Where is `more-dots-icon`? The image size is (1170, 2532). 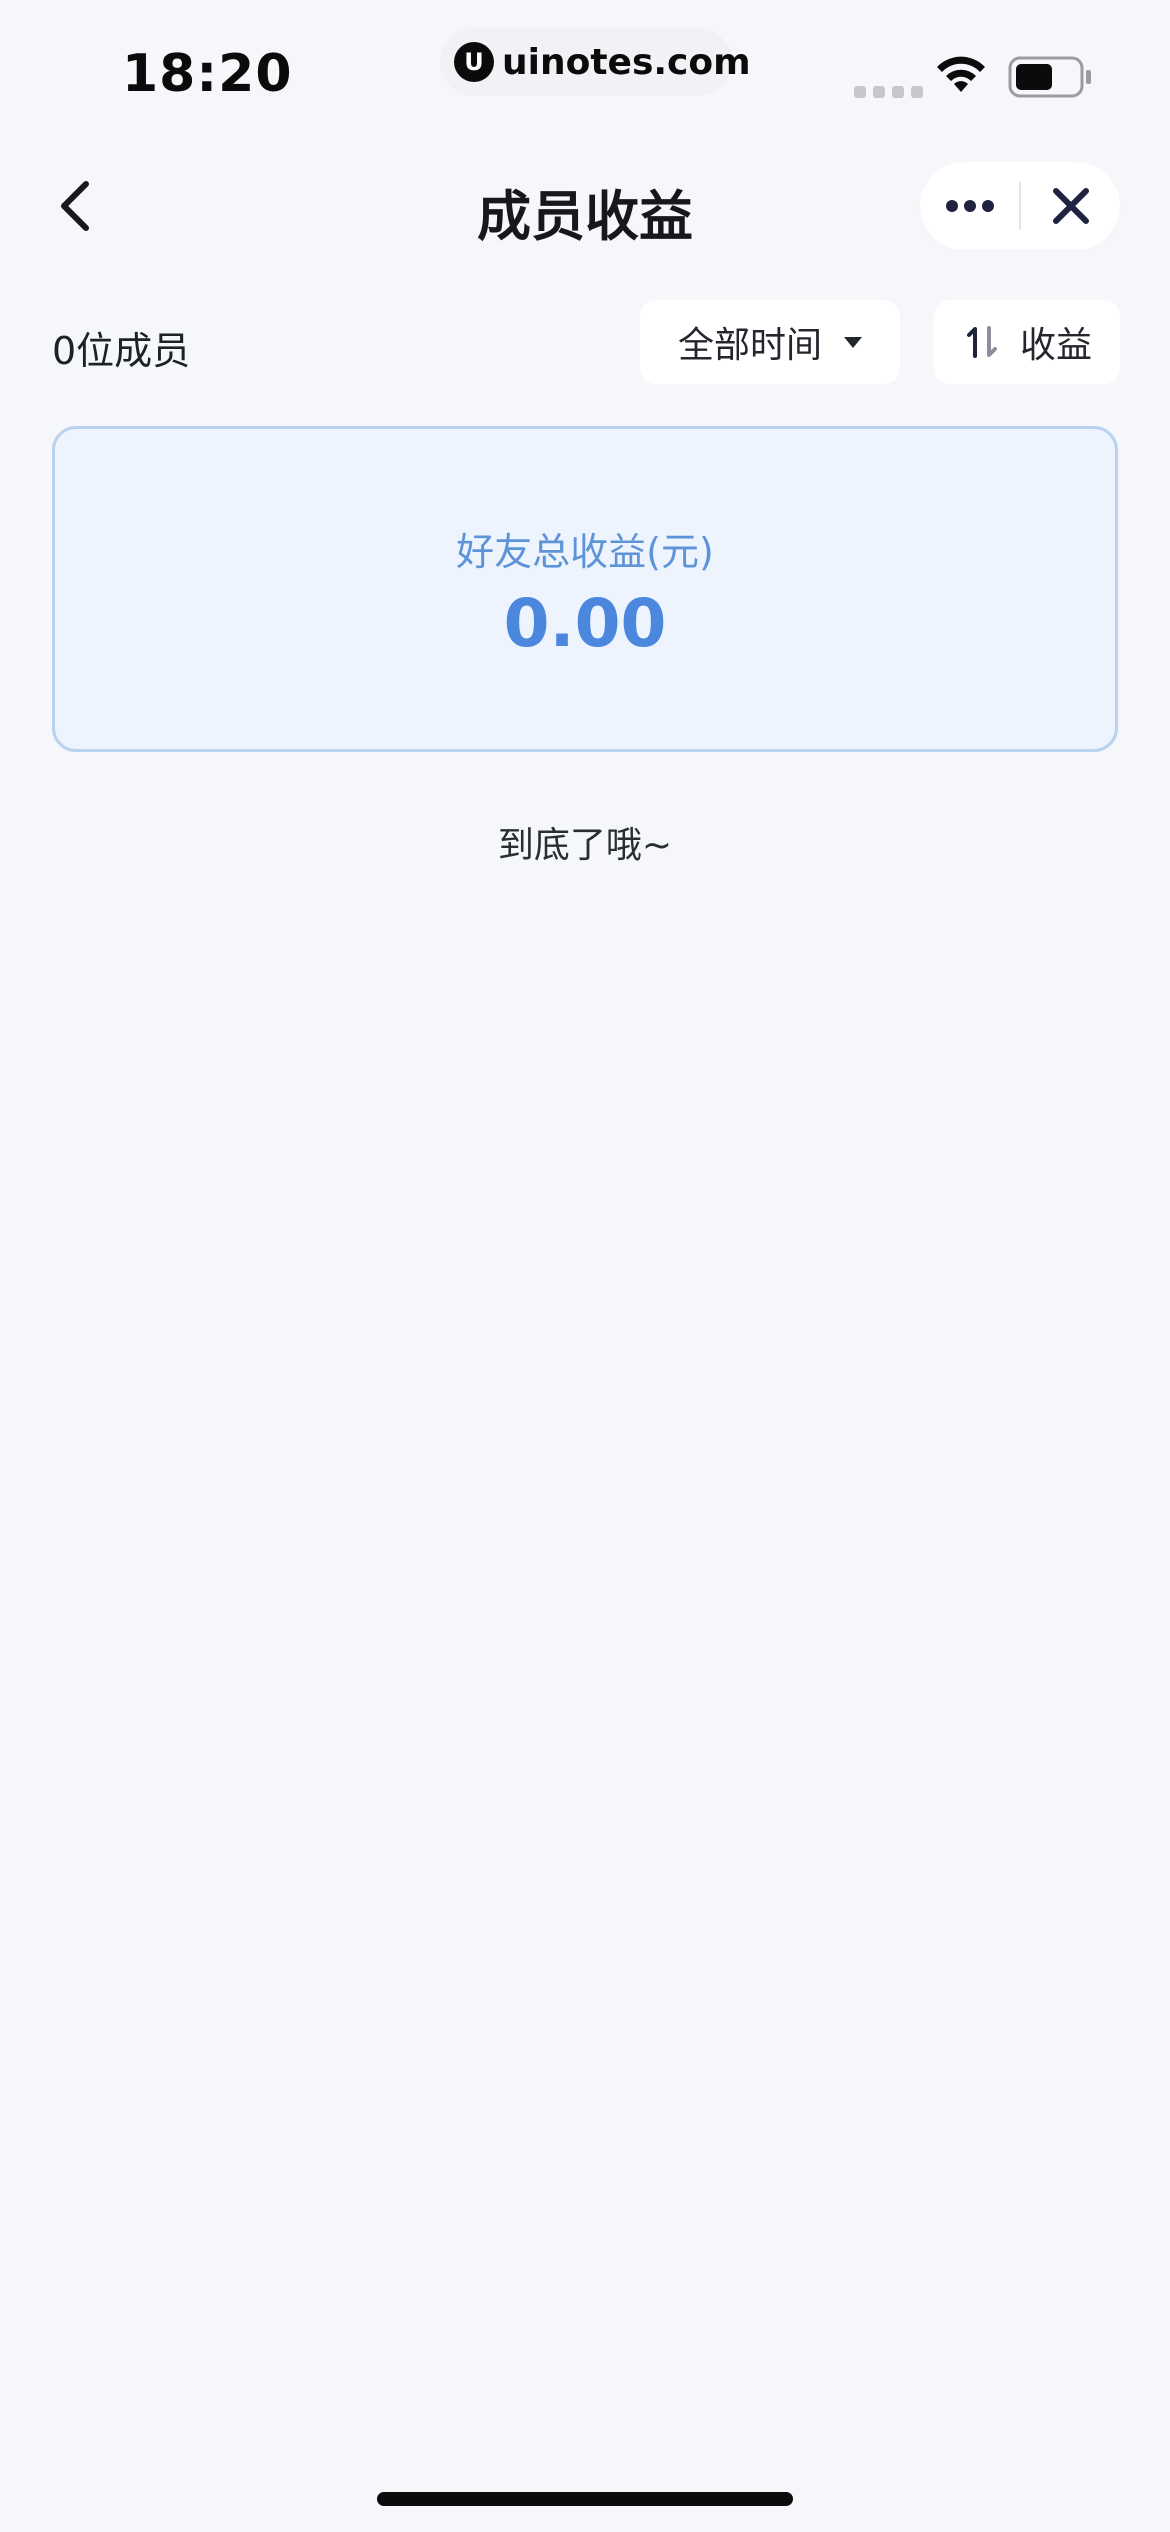
more-dots-icon is located at coordinates (969, 206).